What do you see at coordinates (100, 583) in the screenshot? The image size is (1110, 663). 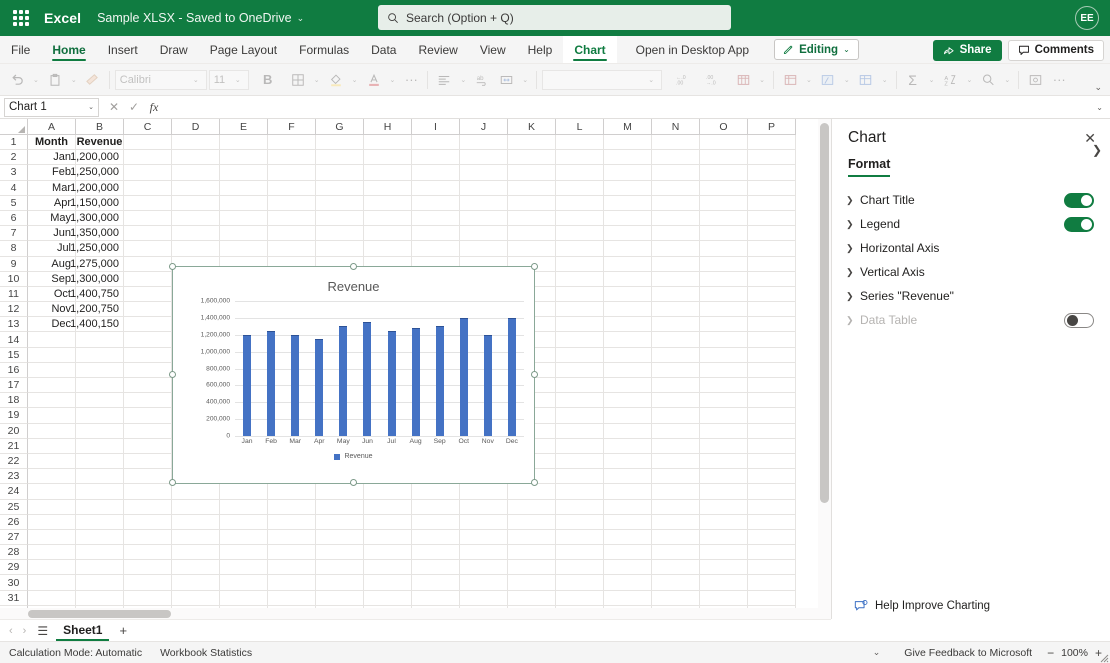 I see `cell-B30` at bounding box center [100, 583].